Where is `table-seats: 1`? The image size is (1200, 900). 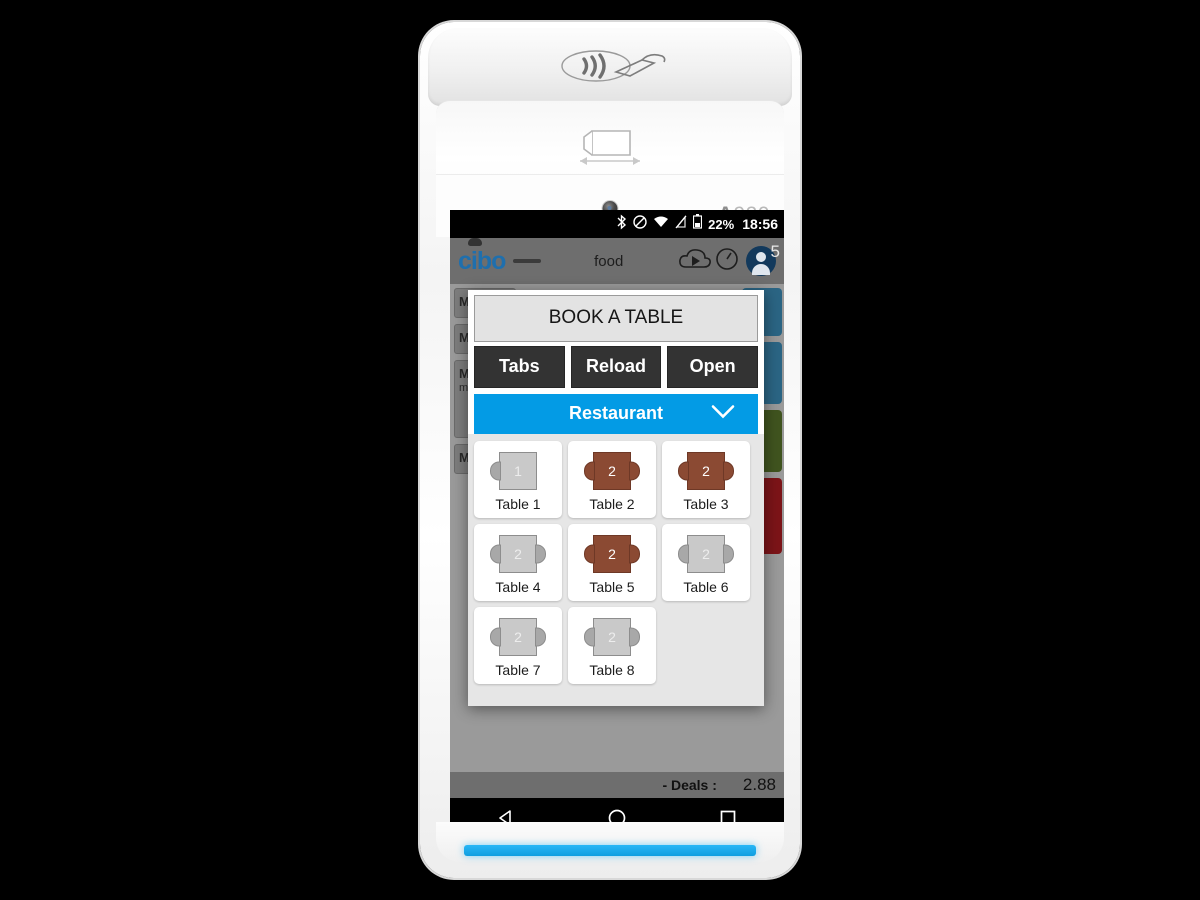 table-seats: 1 is located at coordinates (518, 471).